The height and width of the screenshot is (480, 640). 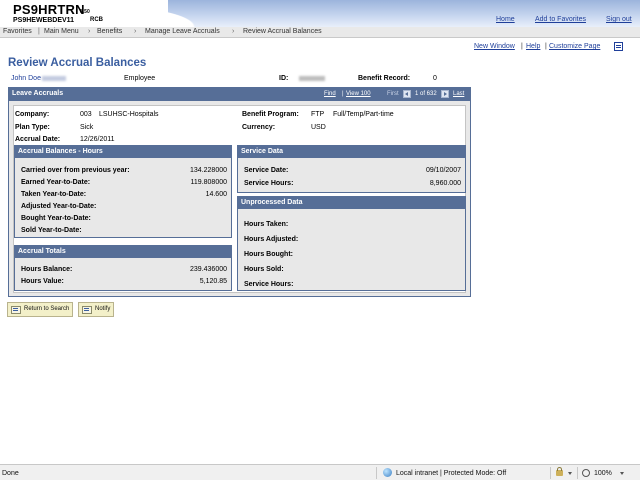 I want to click on id-label: ID:, so click(x=284, y=78).